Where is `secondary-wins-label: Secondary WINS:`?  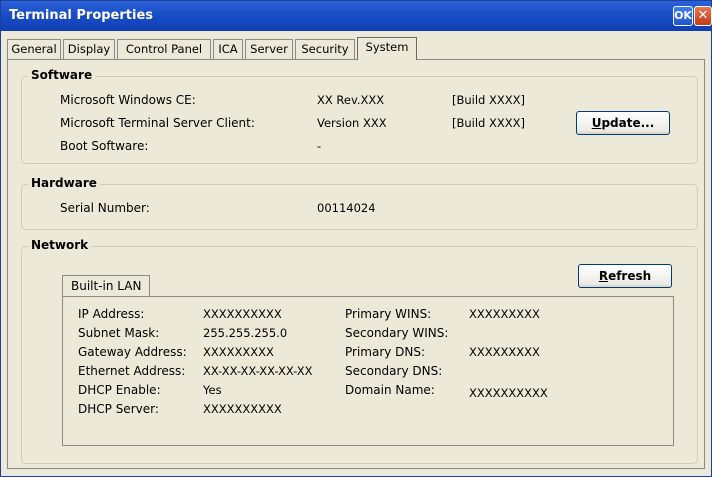 secondary-wins-label: Secondary WINS: is located at coordinates (397, 333).